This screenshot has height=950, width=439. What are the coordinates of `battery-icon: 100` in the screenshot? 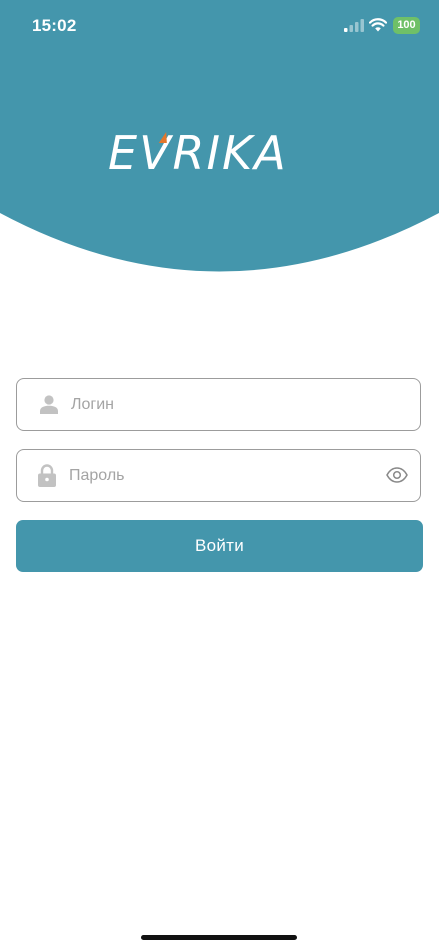 It's located at (406, 25).